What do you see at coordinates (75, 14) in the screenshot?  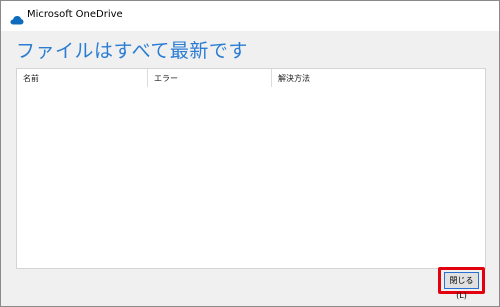 I see `window-title: Microsoft OneDrive` at bounding box center [75, 14].